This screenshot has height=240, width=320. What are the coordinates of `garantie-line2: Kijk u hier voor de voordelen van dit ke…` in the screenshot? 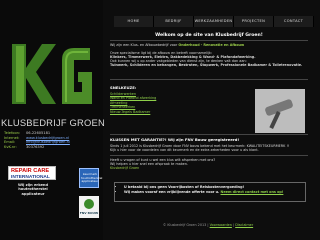 It's located at (184, 150).